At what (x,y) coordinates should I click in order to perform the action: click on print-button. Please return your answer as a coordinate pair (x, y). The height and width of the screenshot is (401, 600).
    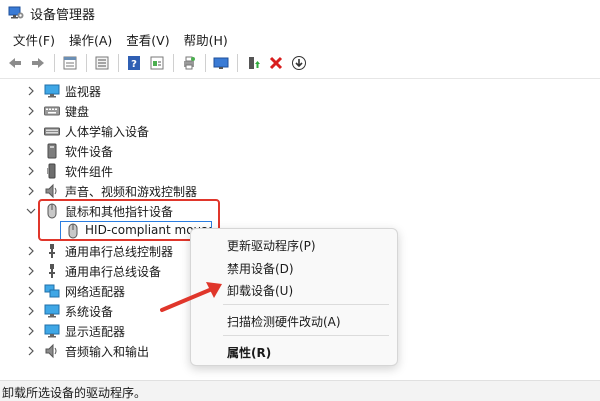
    Looking at the image, I should click on (189, 63).